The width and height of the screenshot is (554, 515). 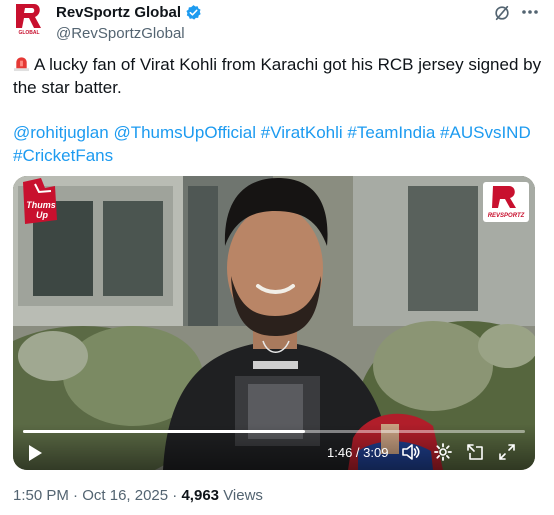 What do you see at coordinates (274, 447) in the screenshot?
I see `video-controls: 1:46 / 3:09` at bounding box center [274, 447].